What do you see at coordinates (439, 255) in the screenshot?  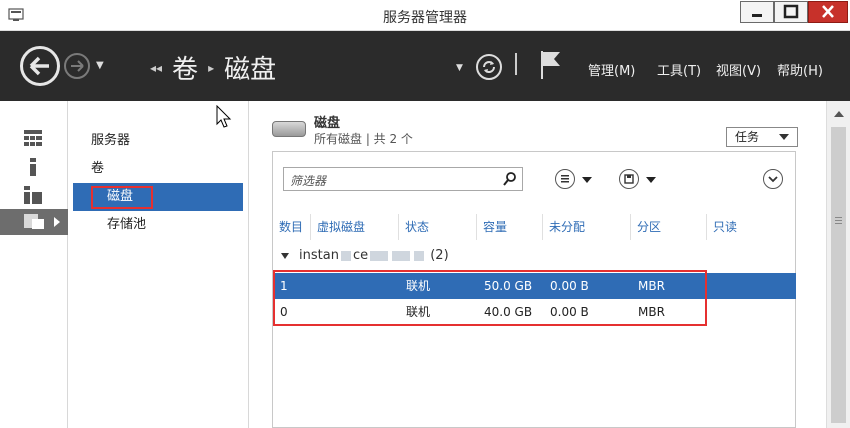 I see `group-count: (2)` at bounding box center [439, 255].